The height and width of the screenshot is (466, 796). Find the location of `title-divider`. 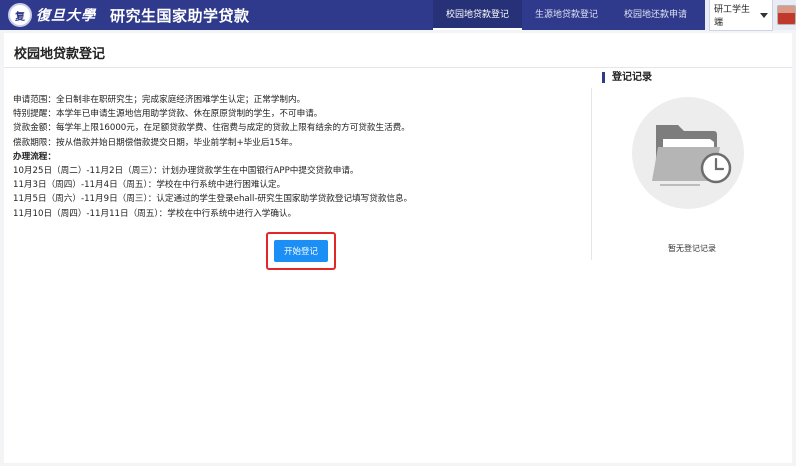

title-divider is located at coordinates (398, 67).